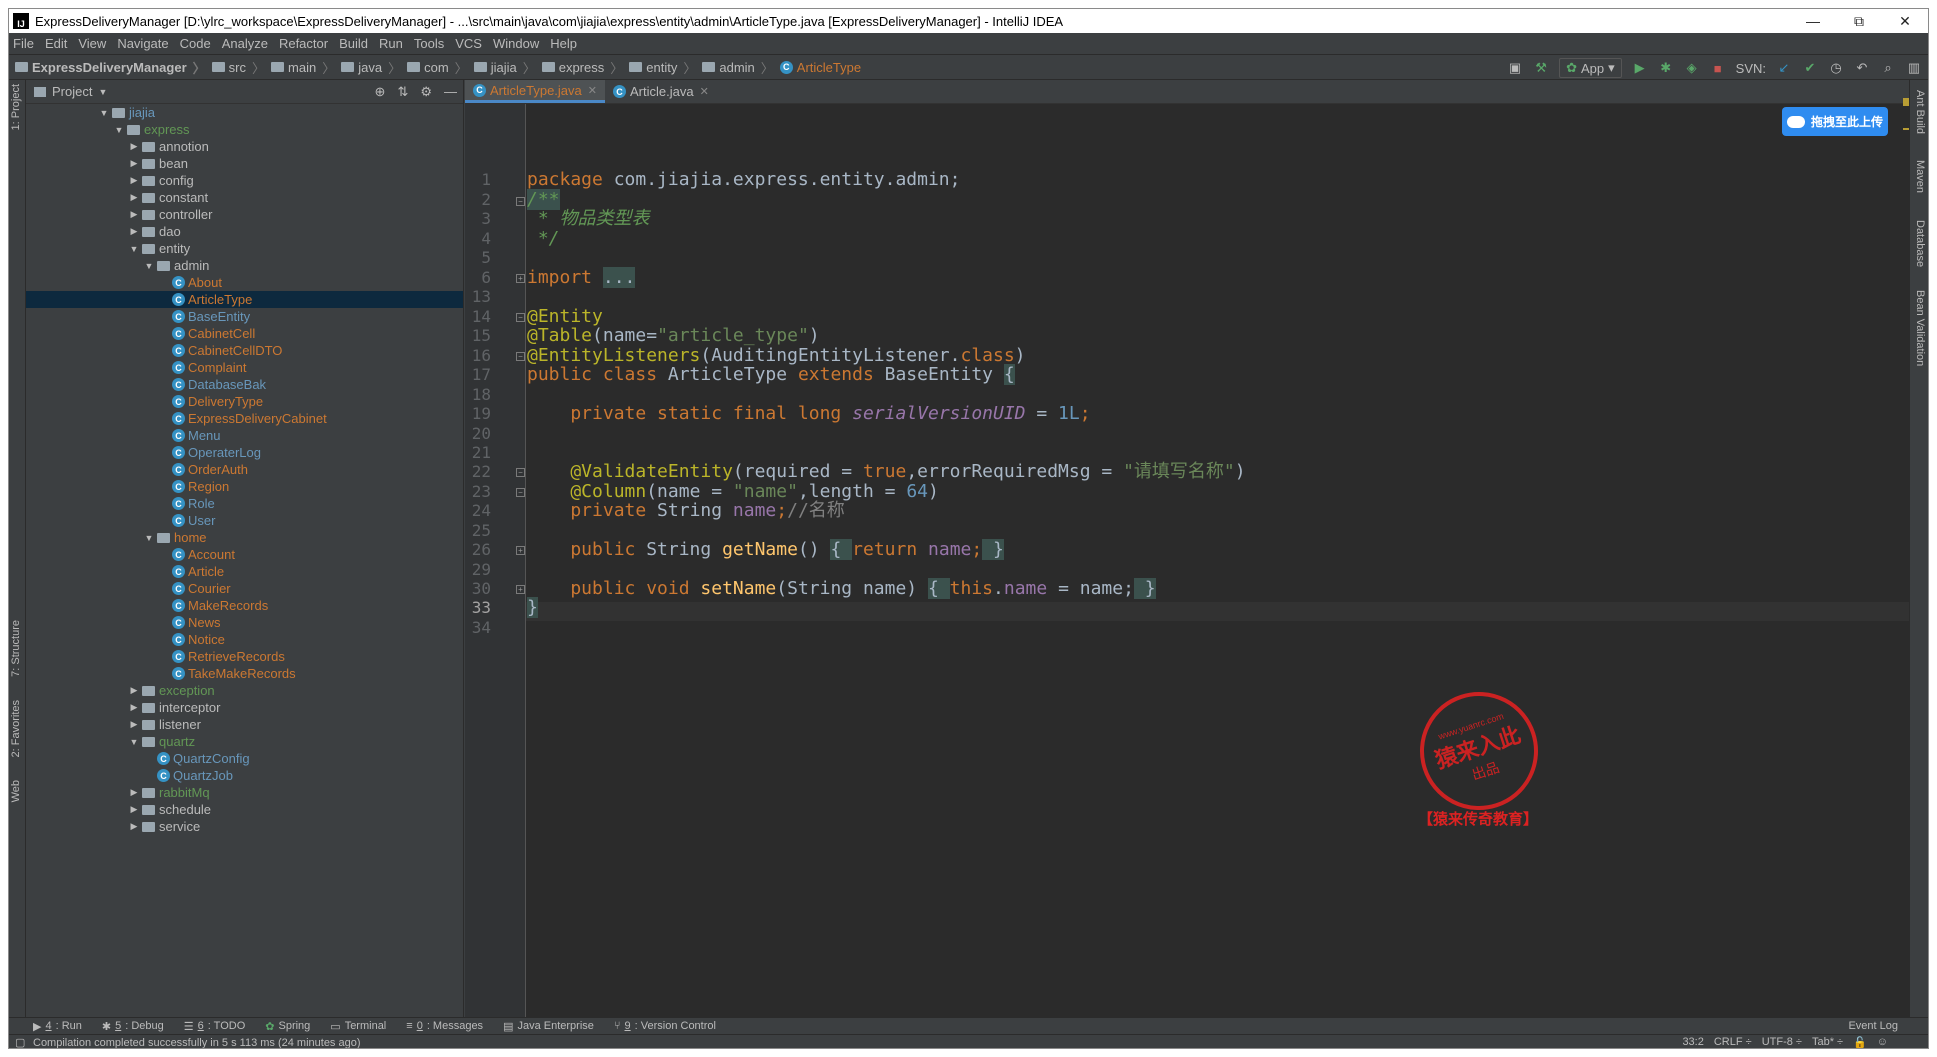 This screenshot has width=1937, height=1057. Describe the element at coordinates (1813, 21) in the screenshot. I see `minimize-button: —` at that location.